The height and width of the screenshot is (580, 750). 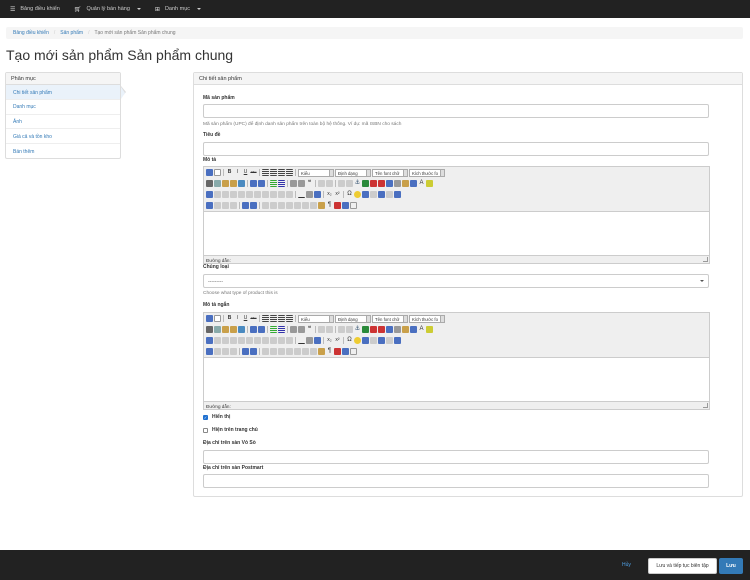 What do you see at coordinates (329, 340) in the screenshot?
I see `subscript-icon: x₂` at bounding box center [329, 340].